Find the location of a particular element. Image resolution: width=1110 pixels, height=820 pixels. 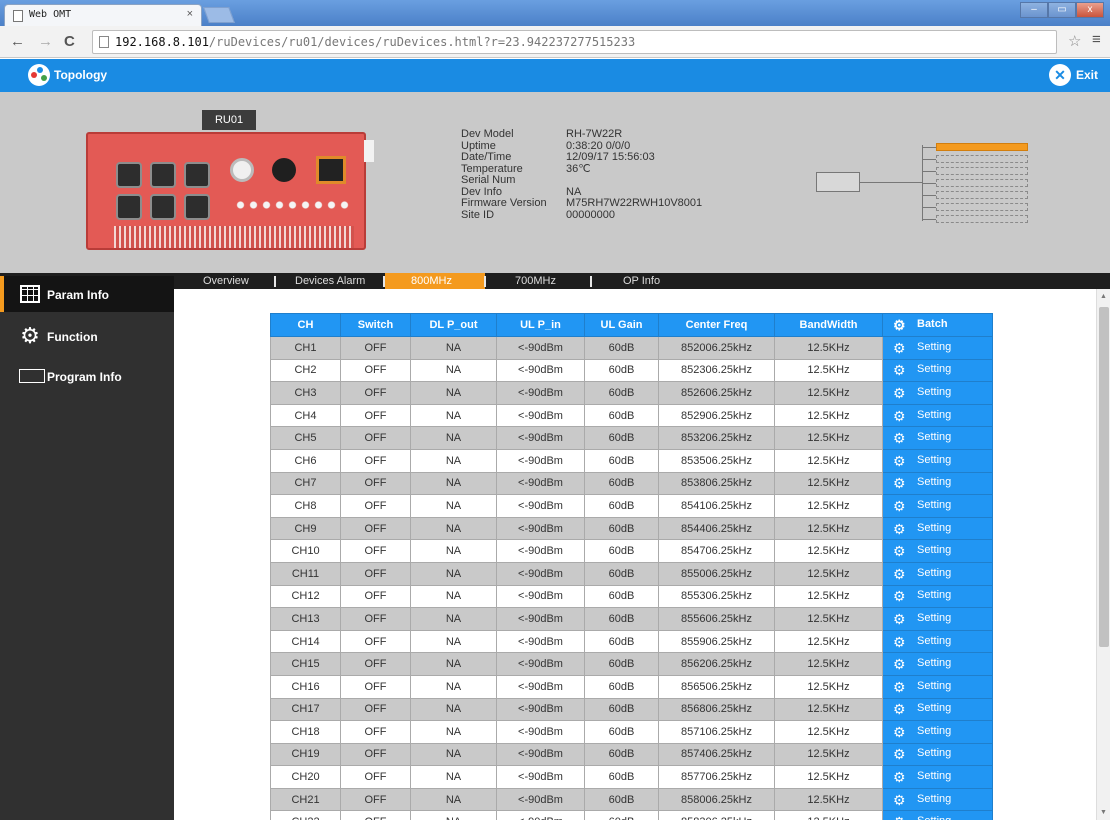

sidebar-item-function: ⚙ Function is located at coordinates (87, 336).